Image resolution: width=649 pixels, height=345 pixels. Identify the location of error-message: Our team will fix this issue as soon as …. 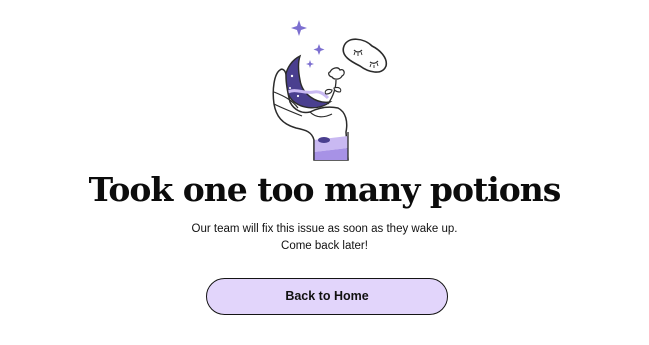
(324, 238).